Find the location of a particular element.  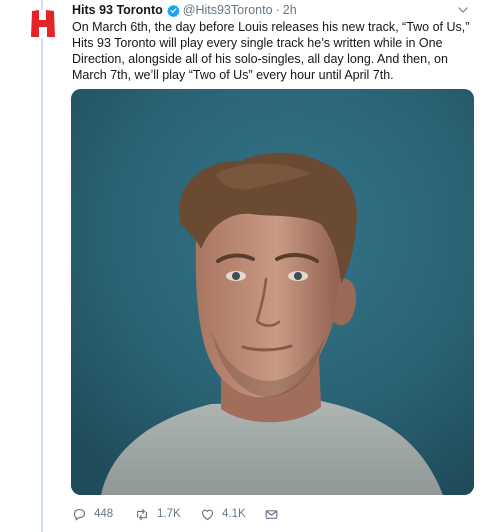

retweet-button: 1.7K is located at coordinates (167, 514).